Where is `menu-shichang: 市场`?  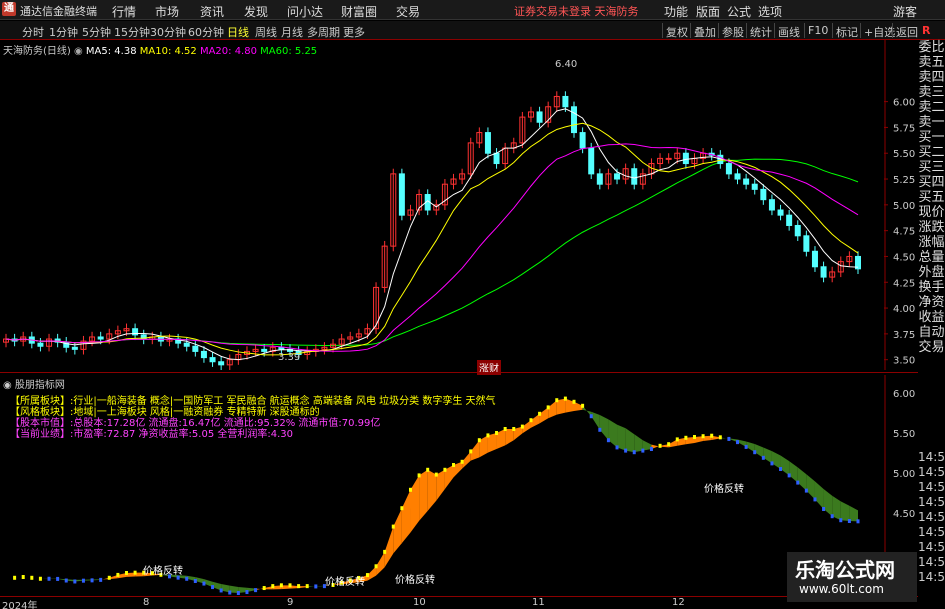
menu-shichang: 市场 is located at coordinates (167, 11).